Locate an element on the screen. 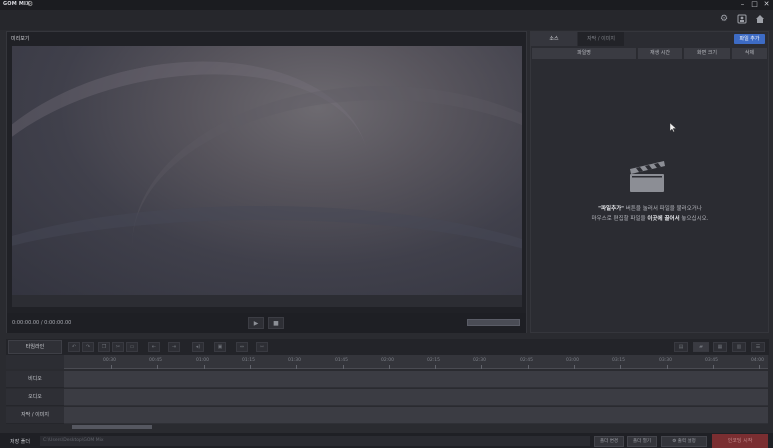 The height and width of the screenshot is (448, 773). ruler-tick-label: 04:00 is located at coordinates (757, 360).